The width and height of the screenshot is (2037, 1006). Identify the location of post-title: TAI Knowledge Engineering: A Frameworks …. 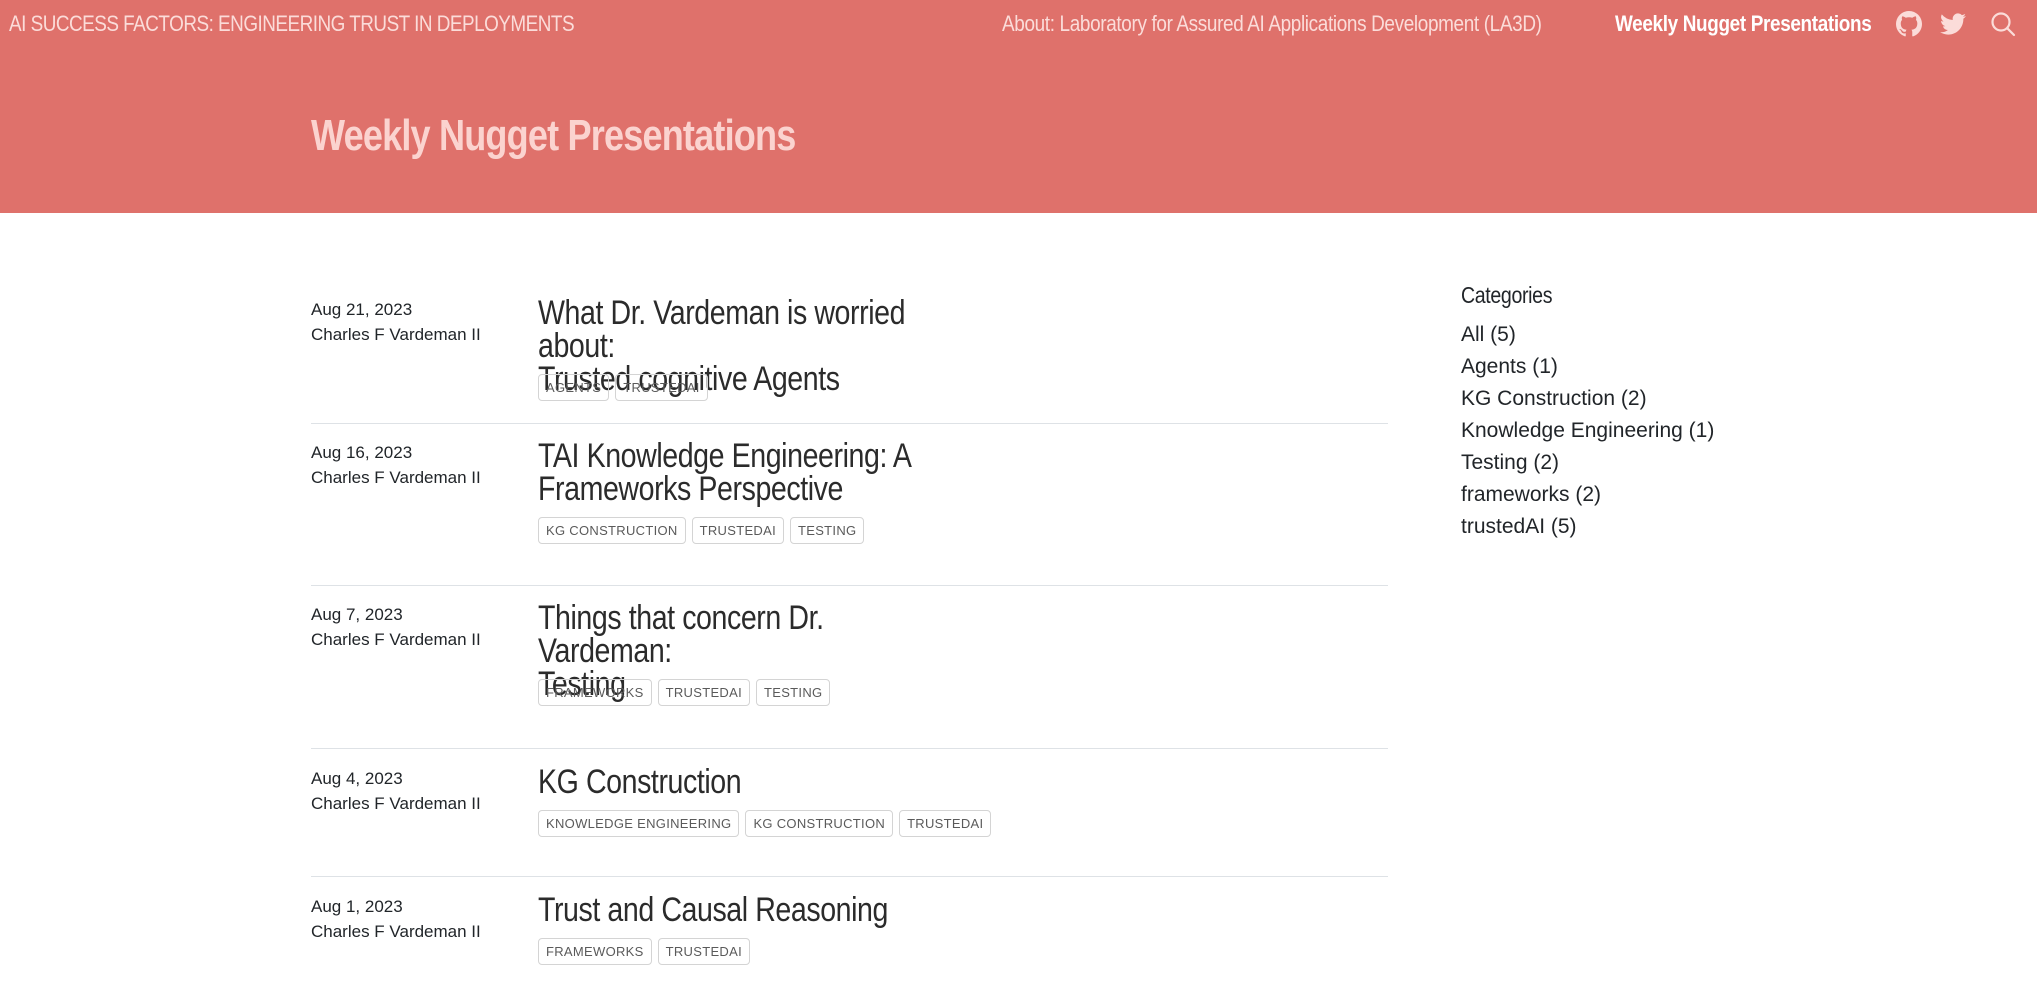
(748, 472).